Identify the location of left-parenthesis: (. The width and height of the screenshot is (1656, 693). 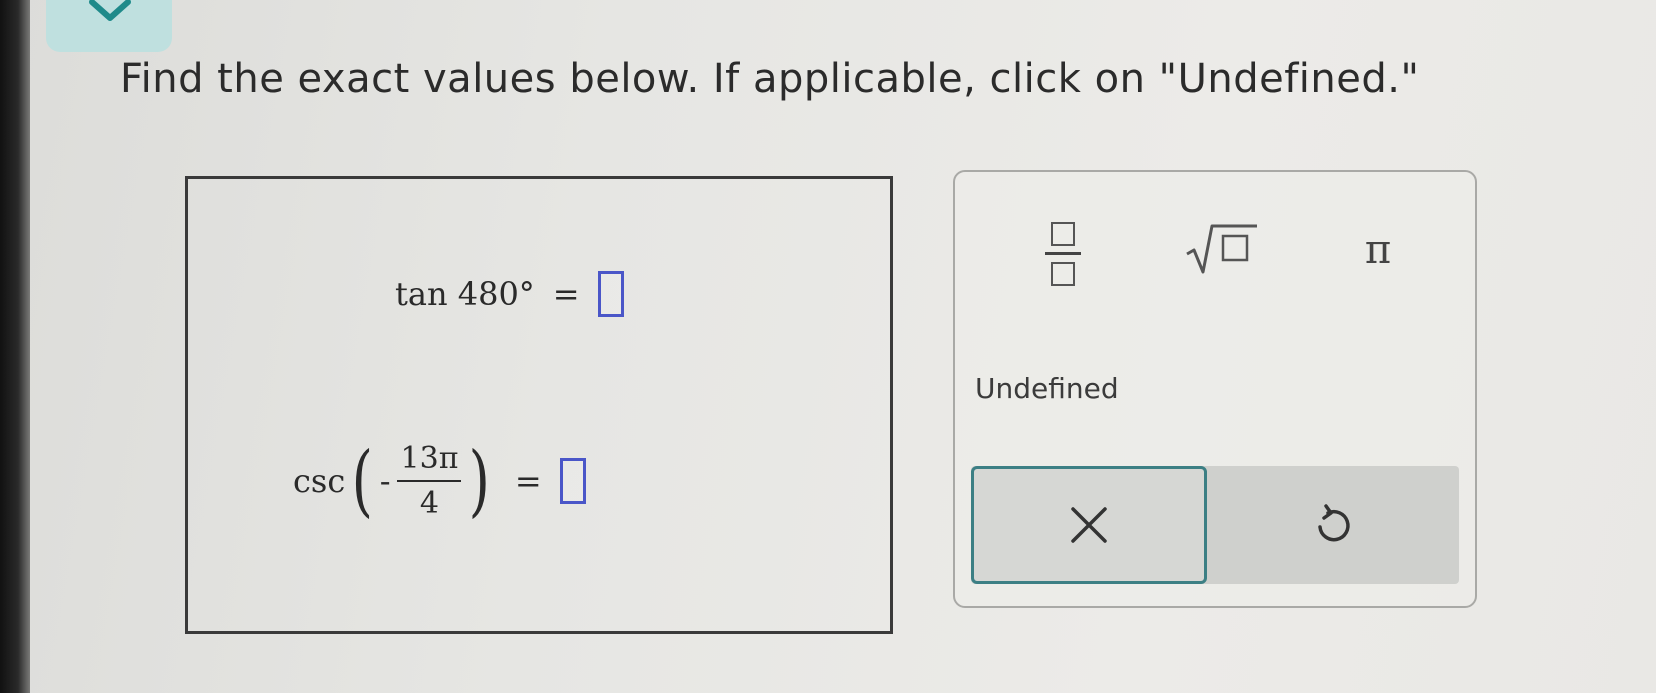
(362, 481).